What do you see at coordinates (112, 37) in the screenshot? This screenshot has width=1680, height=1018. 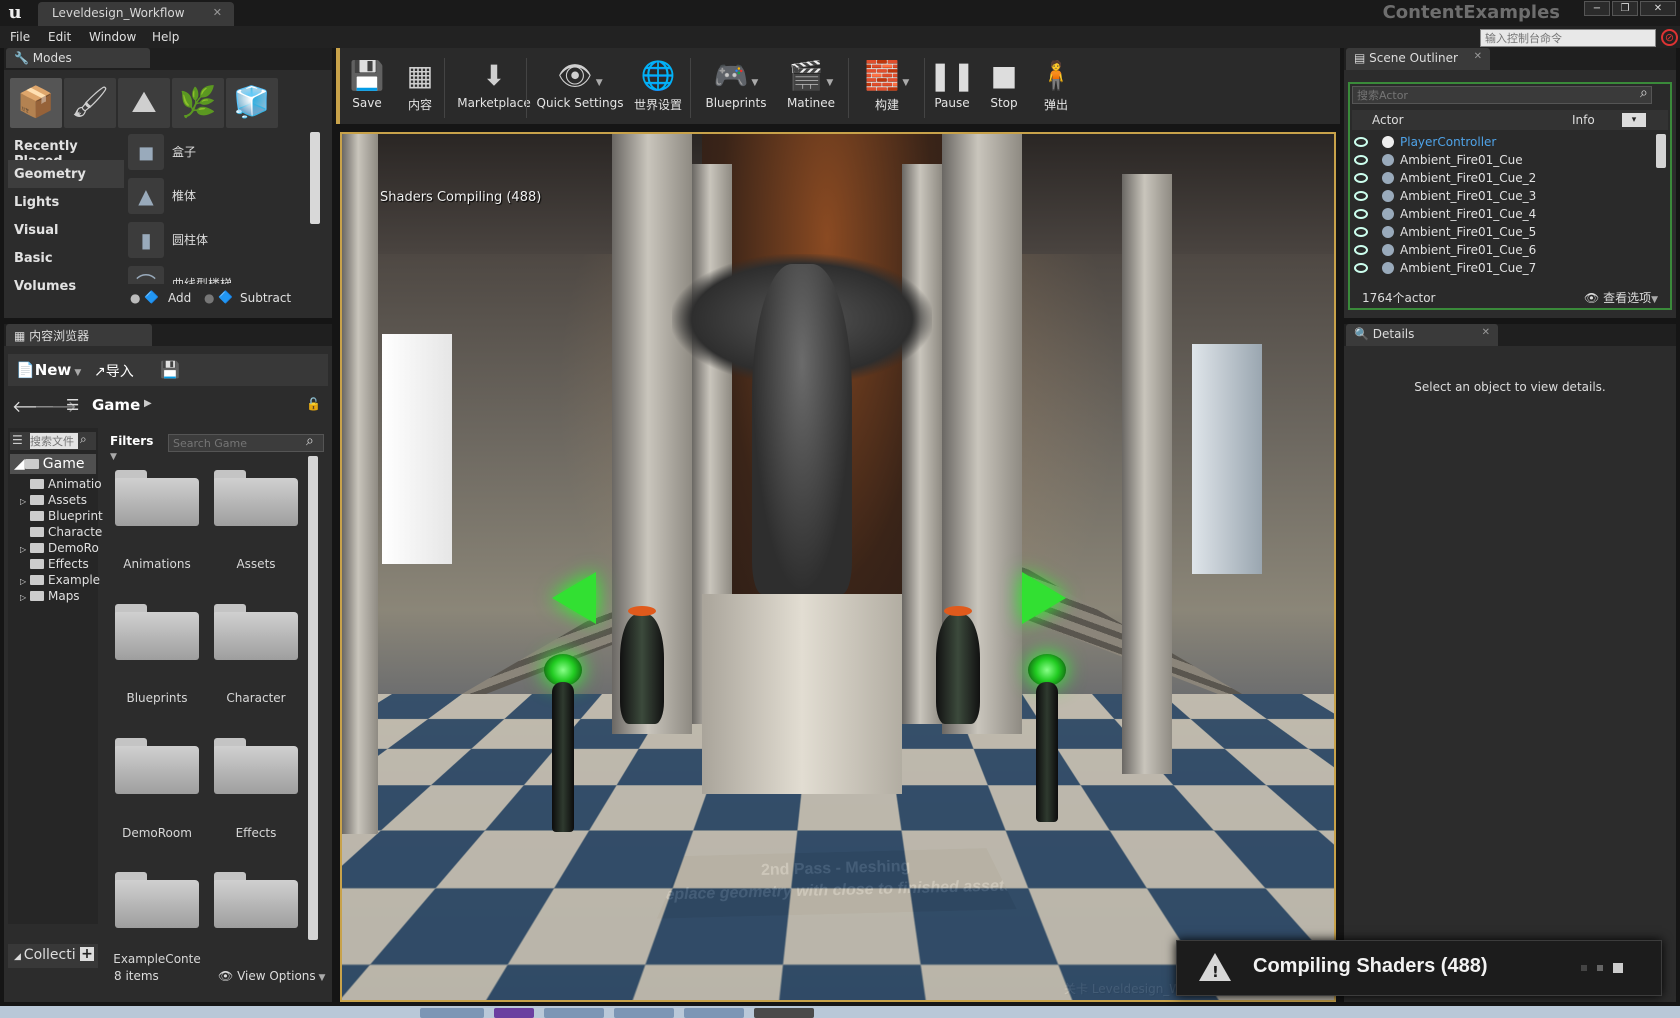 I see `menu-window: Window` at bounding box center [112, 37].